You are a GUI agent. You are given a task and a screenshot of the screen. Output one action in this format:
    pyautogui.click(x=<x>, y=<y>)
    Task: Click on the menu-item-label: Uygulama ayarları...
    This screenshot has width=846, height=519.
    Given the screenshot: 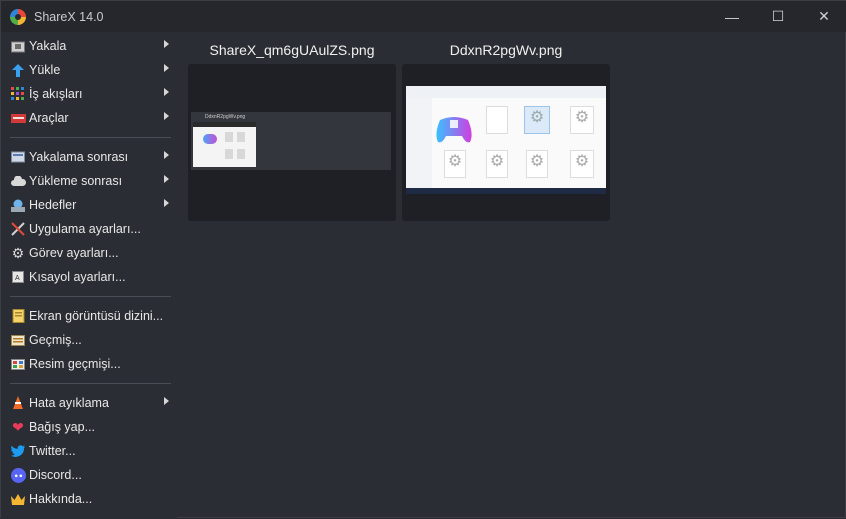 What is the action you would take?
    pyautogui.click(x=85, y=229)
    